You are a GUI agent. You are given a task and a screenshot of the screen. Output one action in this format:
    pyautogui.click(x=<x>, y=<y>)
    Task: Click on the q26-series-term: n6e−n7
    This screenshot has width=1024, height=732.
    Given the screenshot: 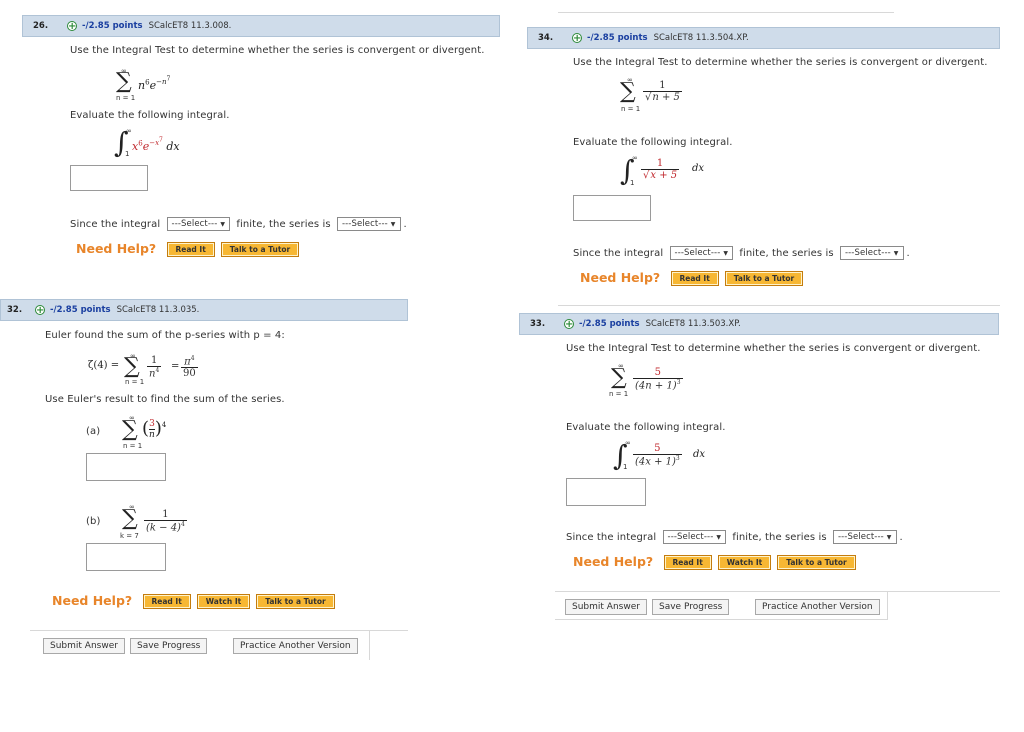 What is the action you would take?
    pyautogui.click(x=154, y=84)
    